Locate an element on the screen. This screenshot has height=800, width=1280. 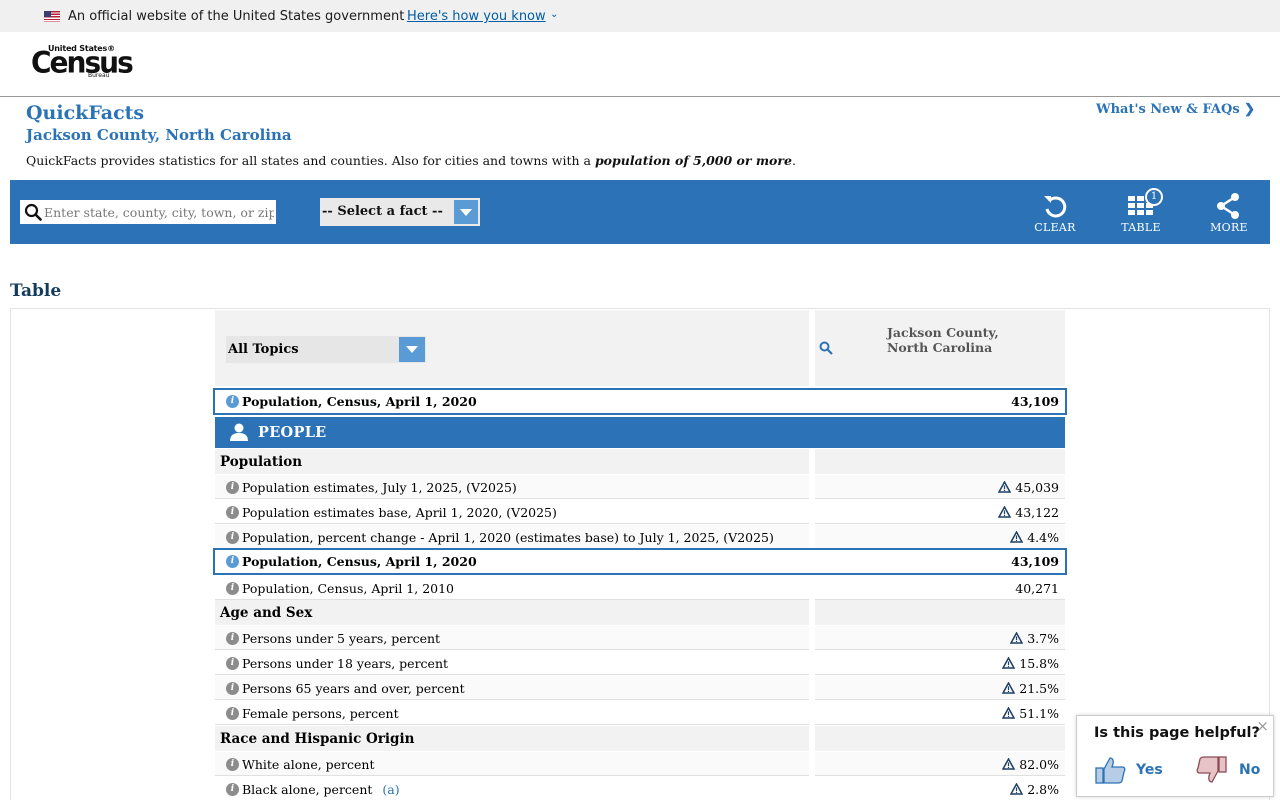
header-divider is located at coordinates (640, 96).